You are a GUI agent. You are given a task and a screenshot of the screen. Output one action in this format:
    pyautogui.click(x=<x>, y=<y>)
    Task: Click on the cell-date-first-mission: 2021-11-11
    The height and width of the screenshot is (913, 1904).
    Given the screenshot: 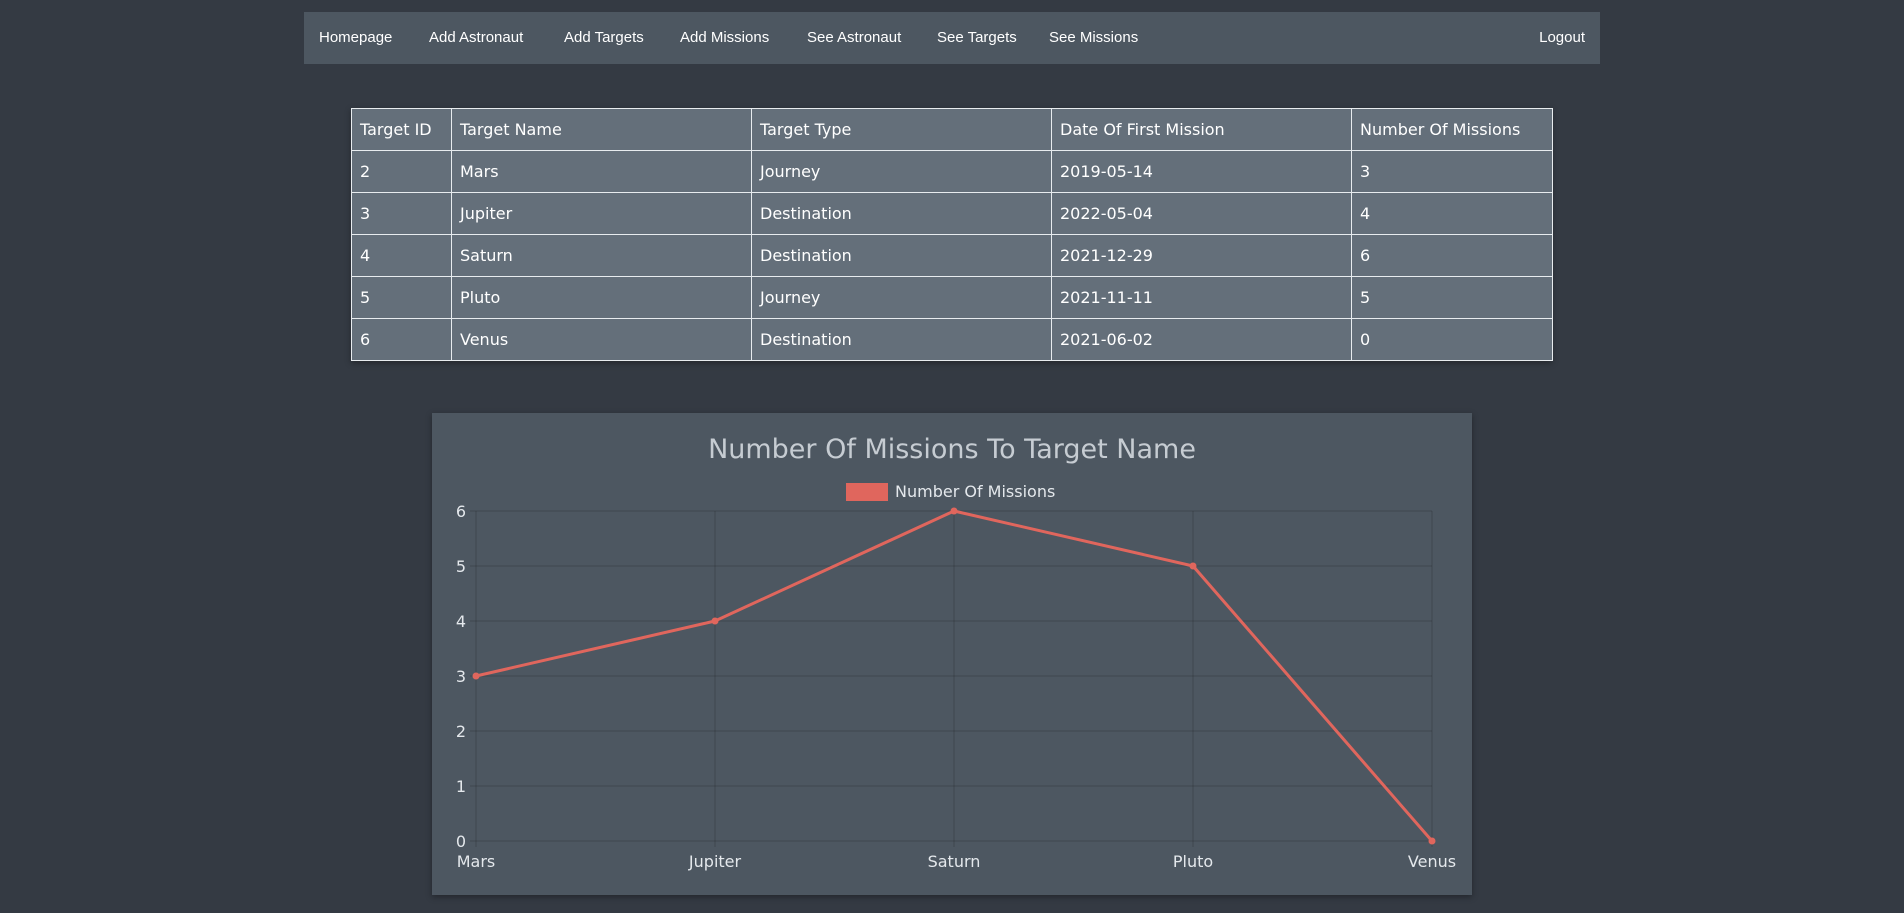 What is the action you would take?
    pyautogui.click(x=1201, y=297)
    